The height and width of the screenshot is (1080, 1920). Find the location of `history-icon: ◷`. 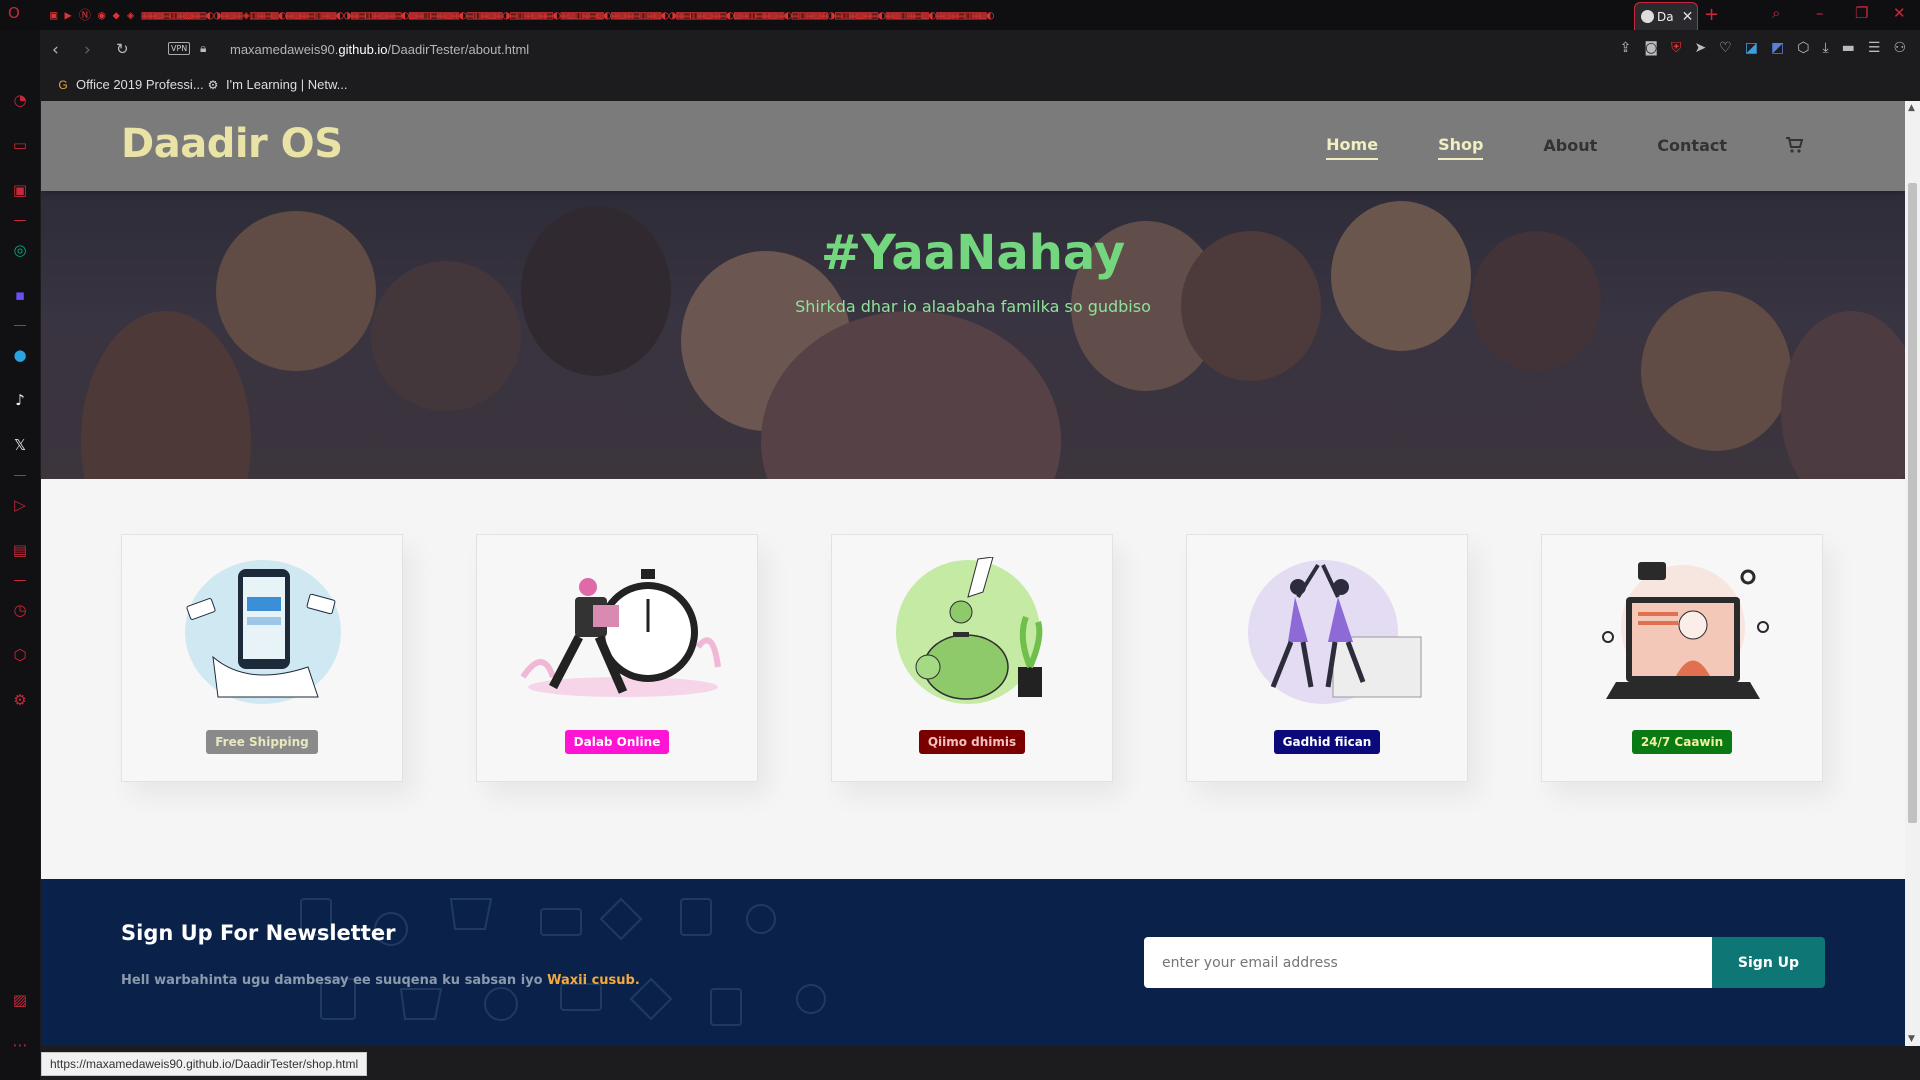

history-icon: ◷ is located at coordinates (20, 610).